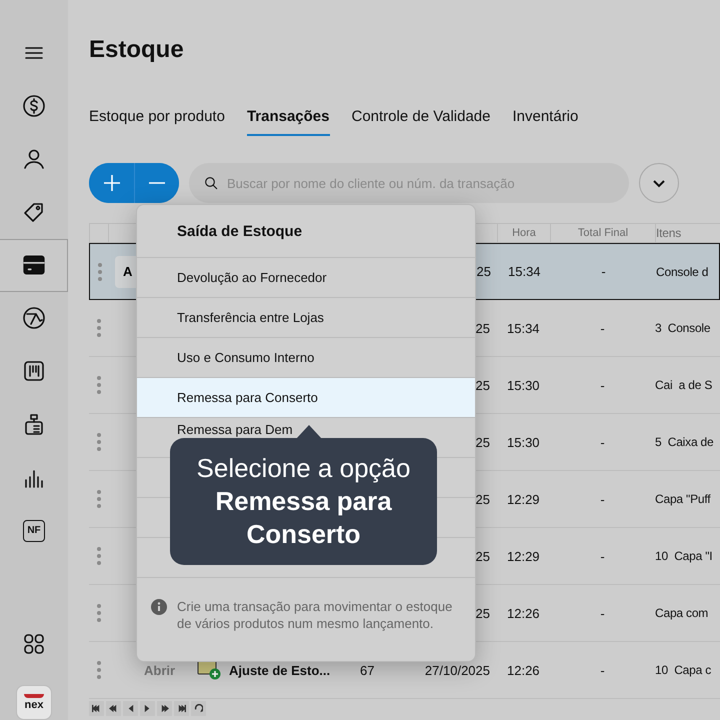  I want to click on info-icon, so click(159, 607).